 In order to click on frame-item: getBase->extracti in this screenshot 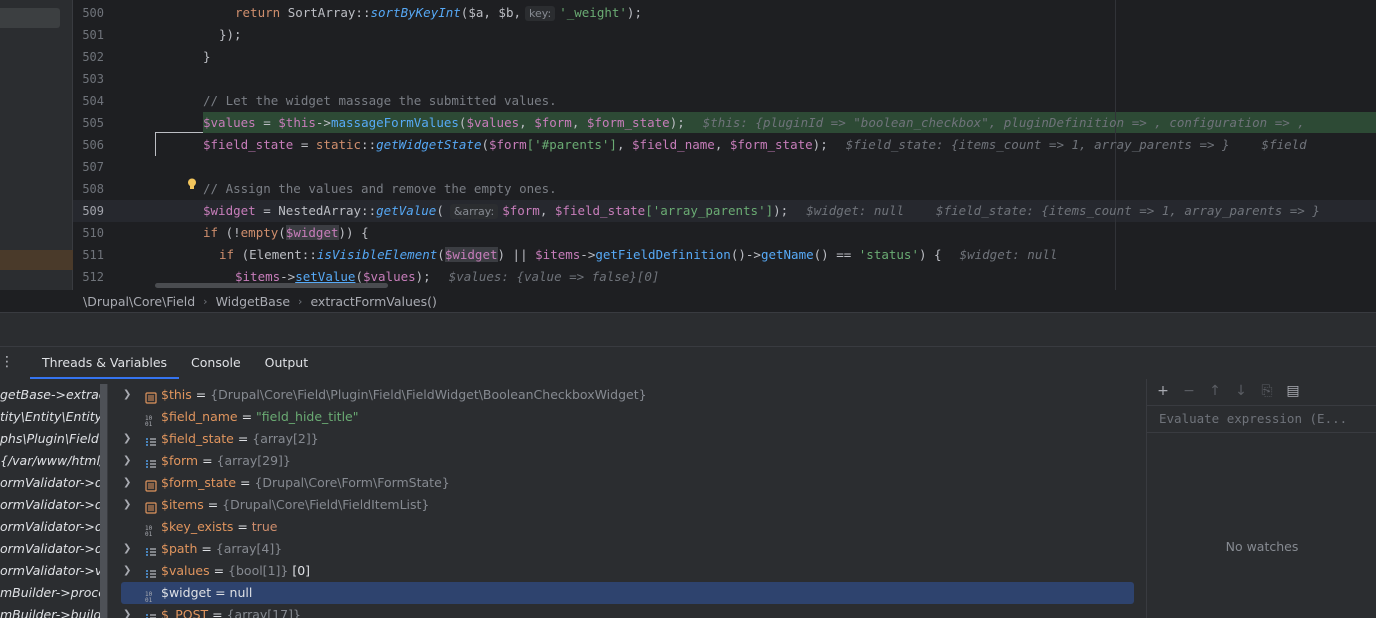, I will do `click(53, 395)`.